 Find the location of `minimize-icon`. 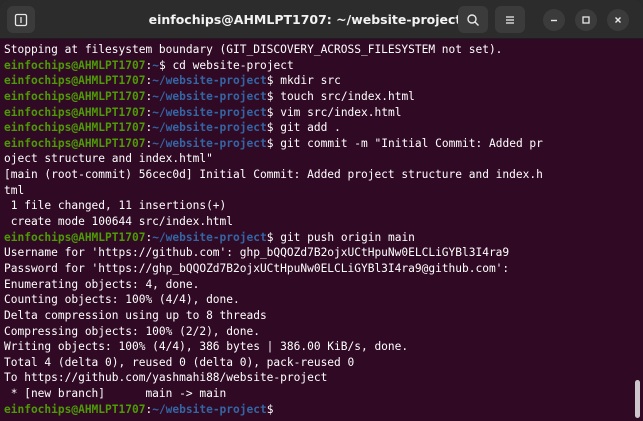

minimize-icon is located at coordinates (554, 20).